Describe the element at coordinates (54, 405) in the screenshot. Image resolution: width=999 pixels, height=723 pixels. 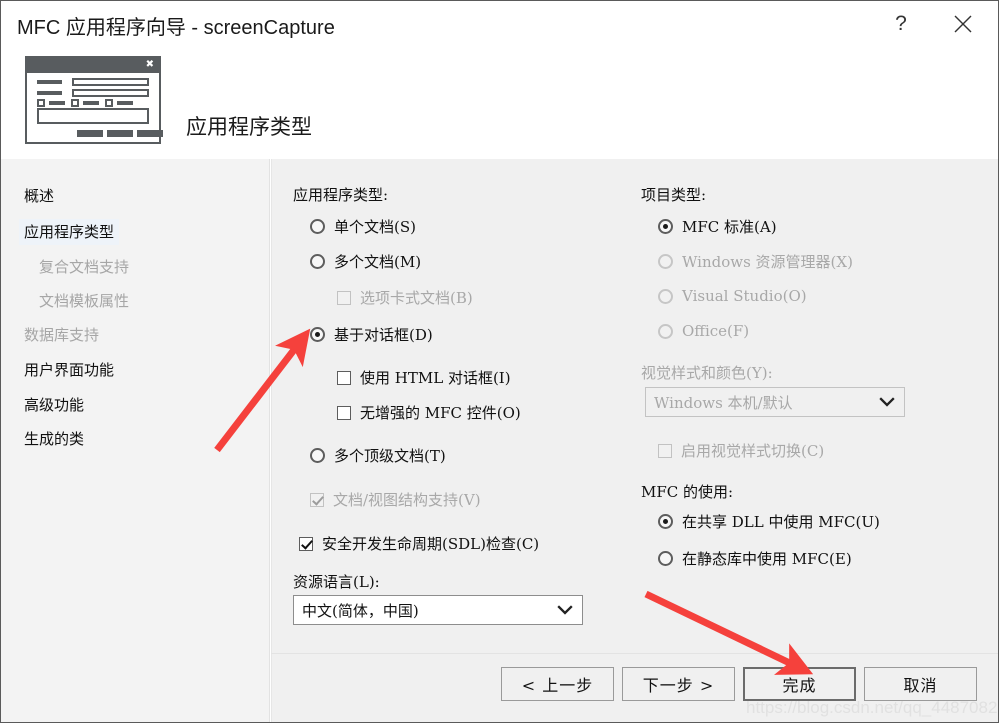
I see `sidebar-item-advanced: 高级功能` at that location.